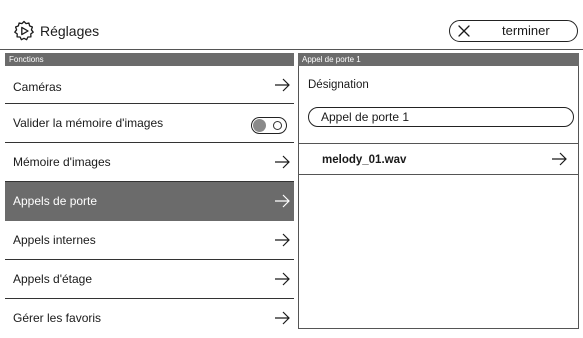  I want to click on menu-item-floor-calls: Appels d'étage, so click(149, 279).